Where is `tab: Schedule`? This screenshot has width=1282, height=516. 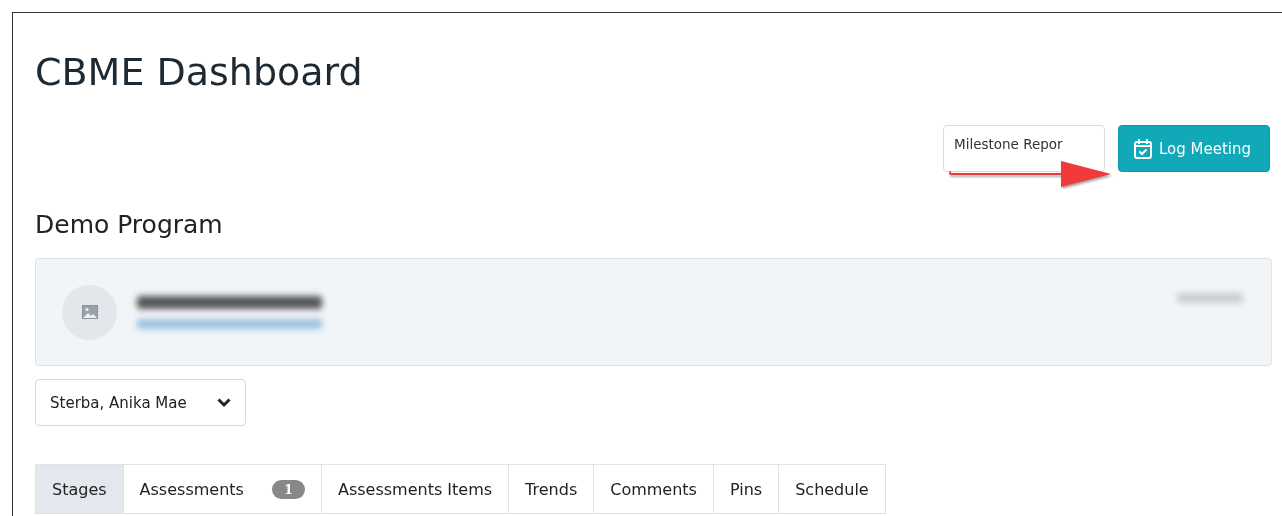 tab: Schedule is located at coordinates (832, 489).